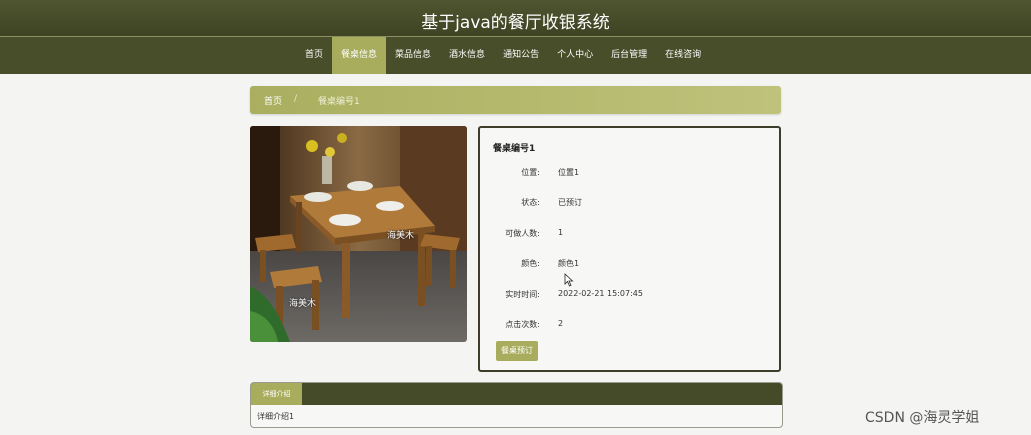 The height and width of the screenshot is (435, 1031). Describe the element at coordinates (575, 55) in the screenshot. I see `nav-item-profile: 个人中心` at that location.